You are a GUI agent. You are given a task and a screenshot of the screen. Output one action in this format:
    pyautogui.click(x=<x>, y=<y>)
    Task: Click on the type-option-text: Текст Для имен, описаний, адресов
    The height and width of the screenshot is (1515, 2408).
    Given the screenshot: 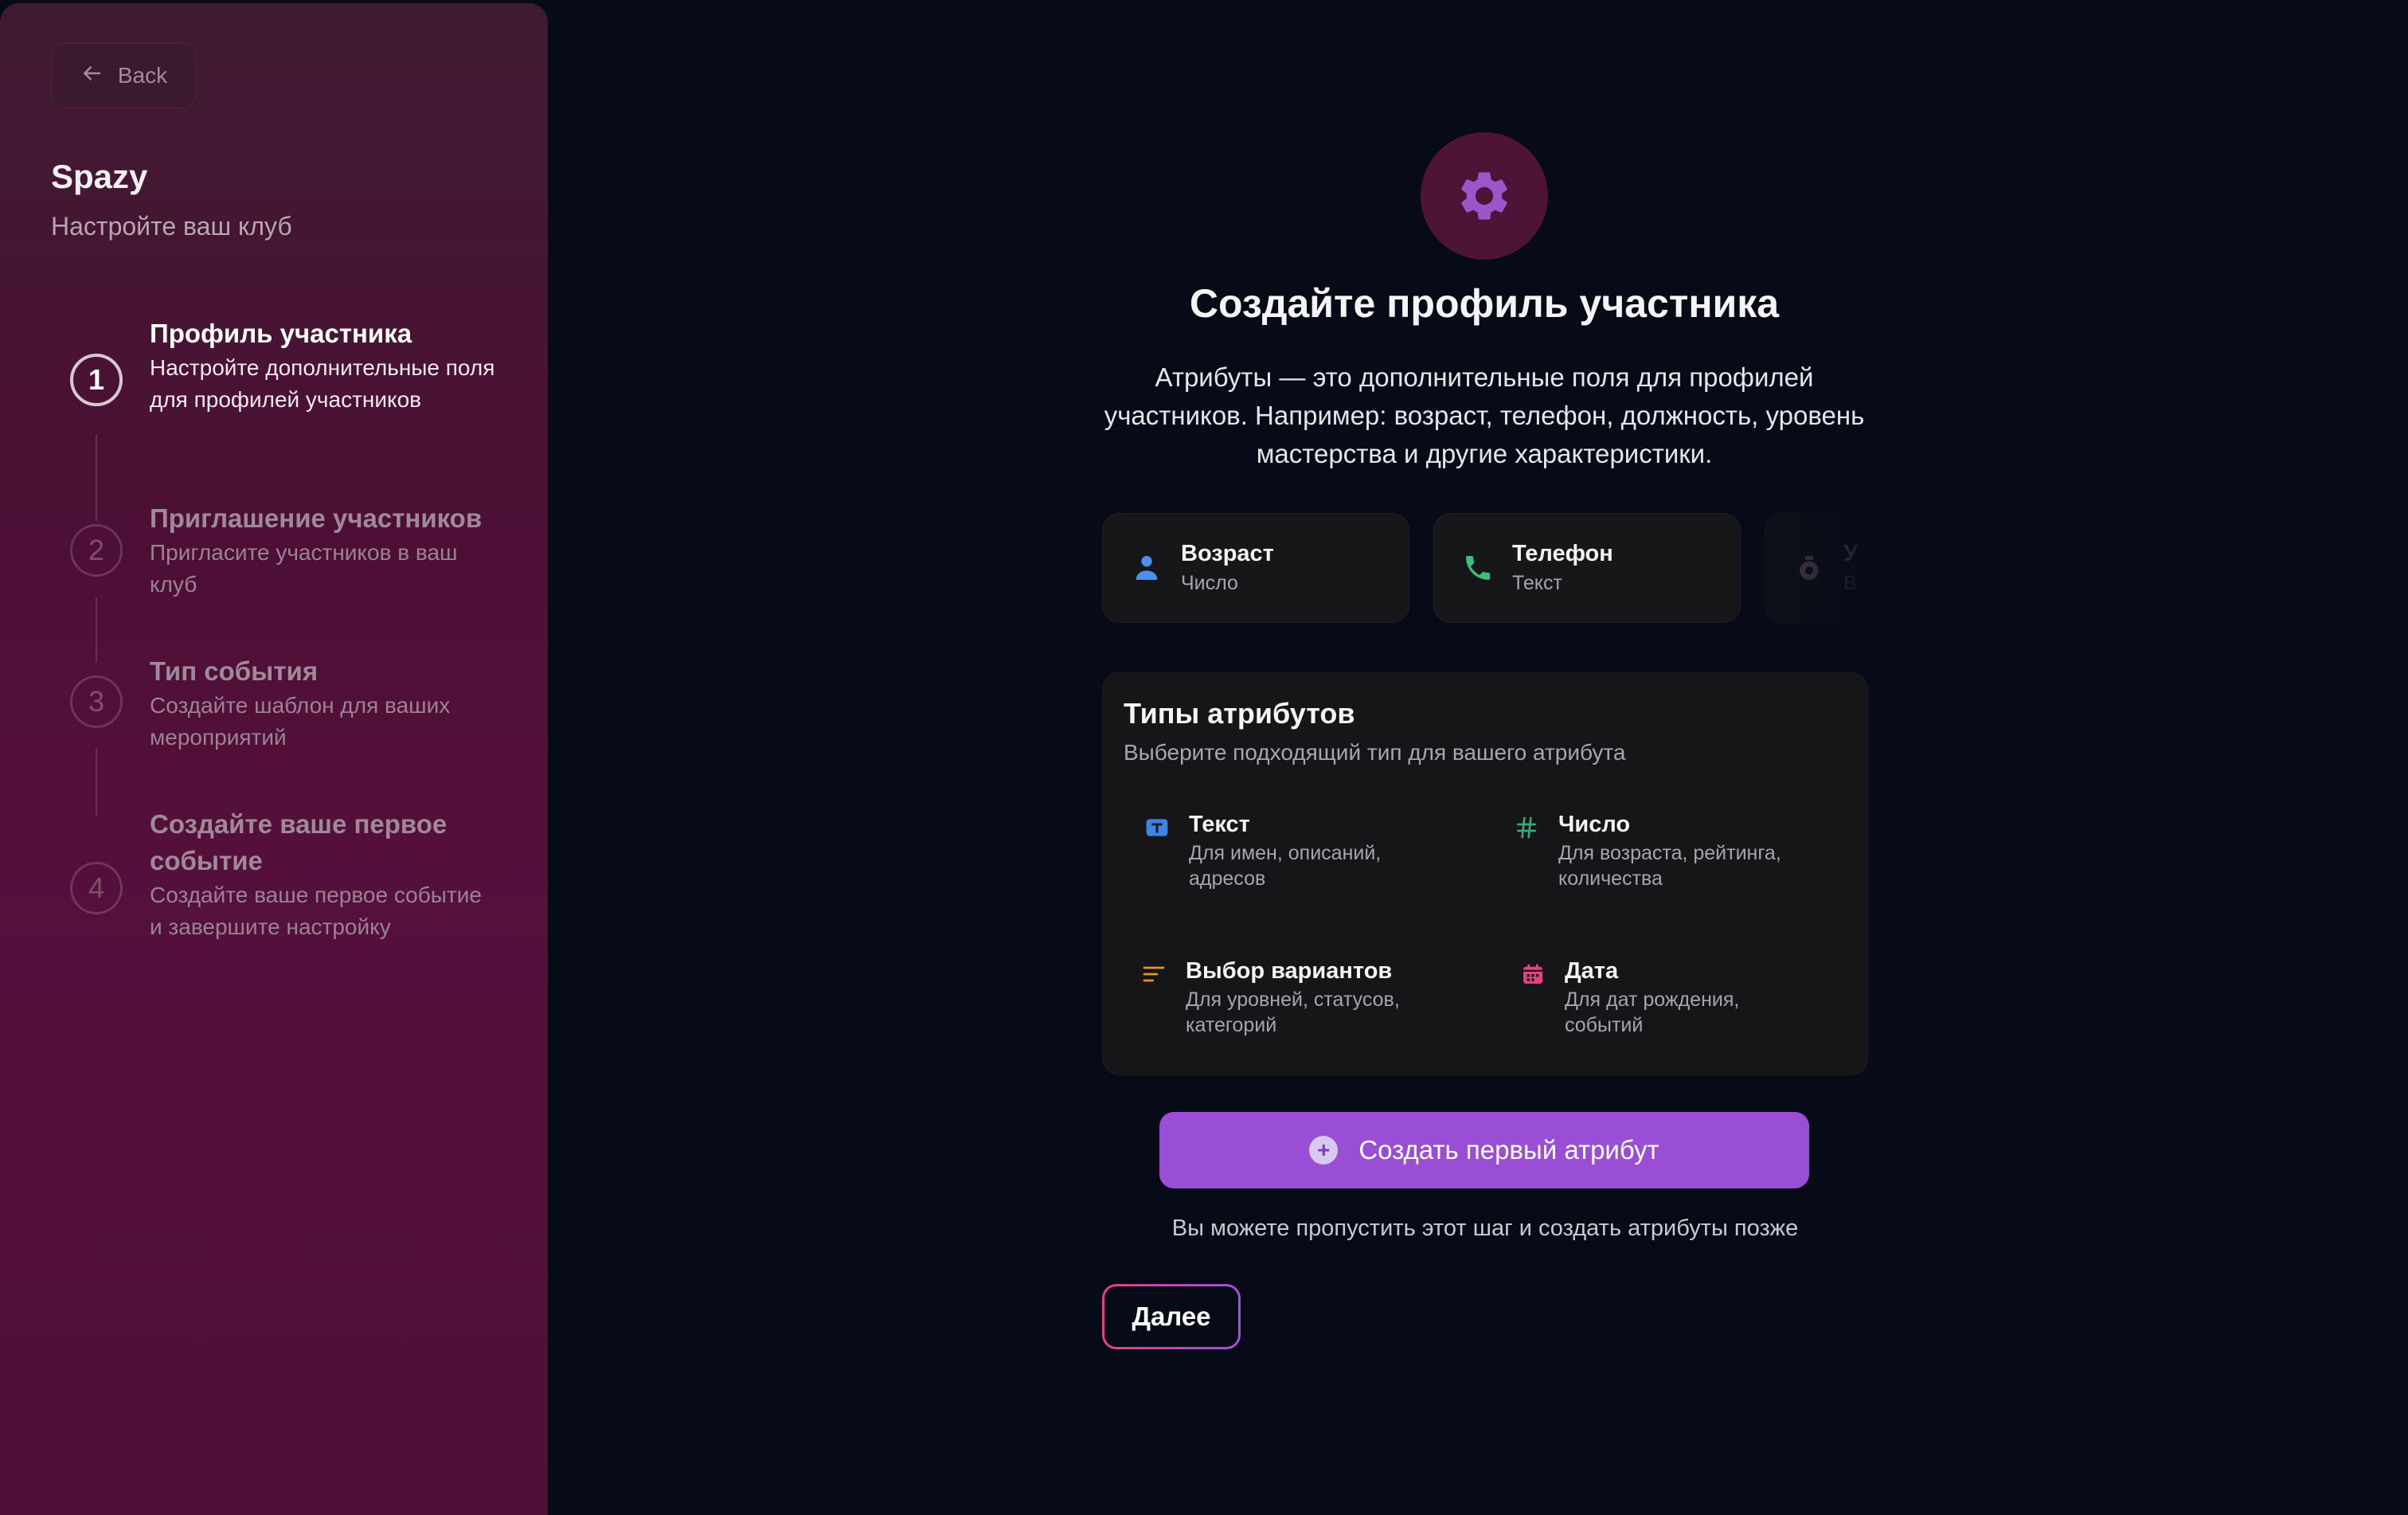 What is the action you would take?
    pyautogui.click(x=1285, y=849)
    